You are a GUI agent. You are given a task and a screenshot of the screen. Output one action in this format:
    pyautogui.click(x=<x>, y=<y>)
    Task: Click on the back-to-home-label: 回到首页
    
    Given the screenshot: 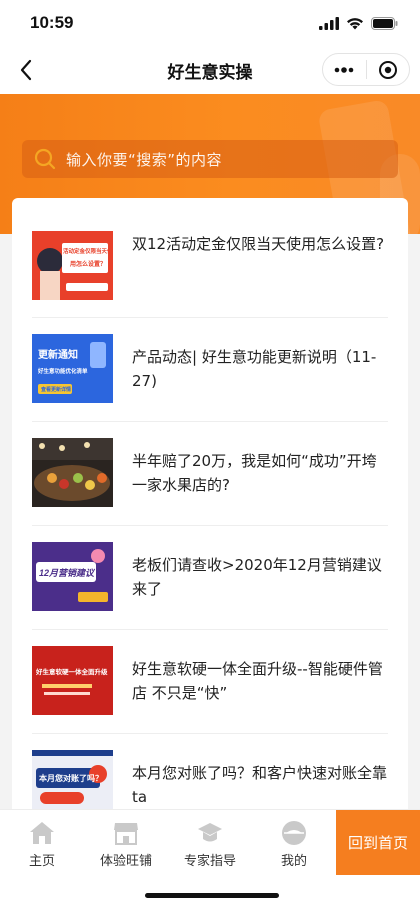 What is the action you would take?
    pyautogui.click(x=377, y=843)
    